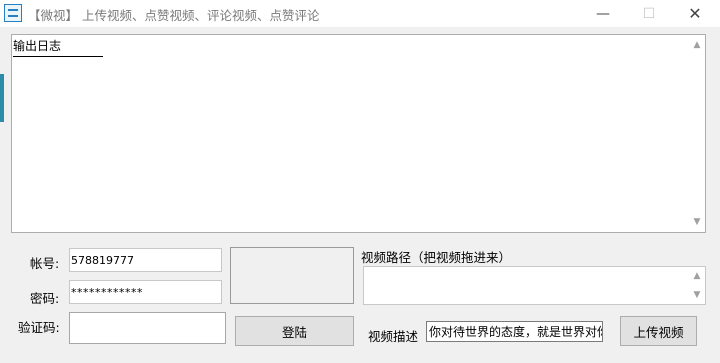 This screenshot has width=720, height=363. What do you see at coordinates (360, 13) in the screenshot?
I see `title-bar: 【微视】 上传视频、点赞视频、评论视频、点赞评论 — ☐ ✕` at bounding box center [360, 13].